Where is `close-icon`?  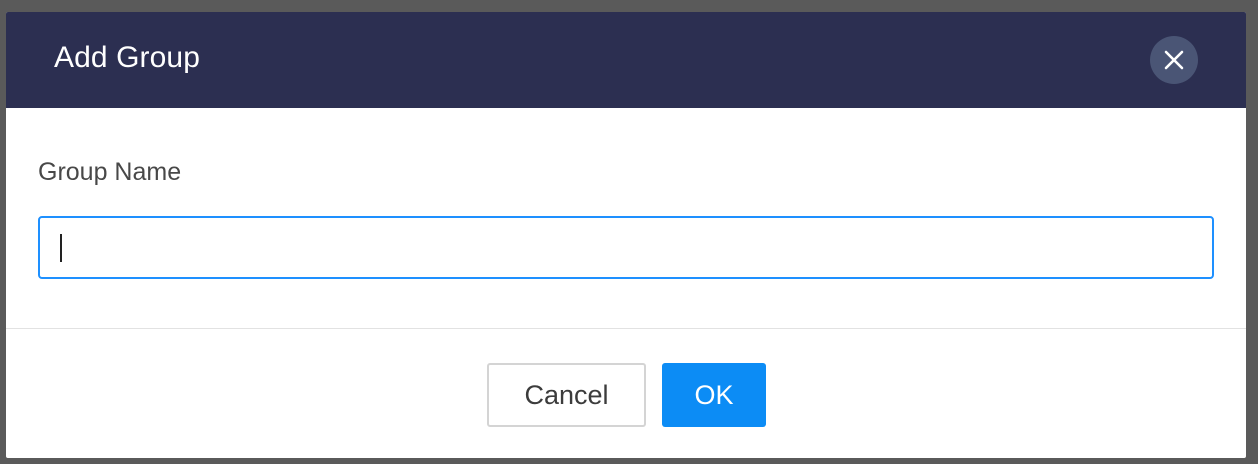 close-icon is located at coordinates (1174, 60).